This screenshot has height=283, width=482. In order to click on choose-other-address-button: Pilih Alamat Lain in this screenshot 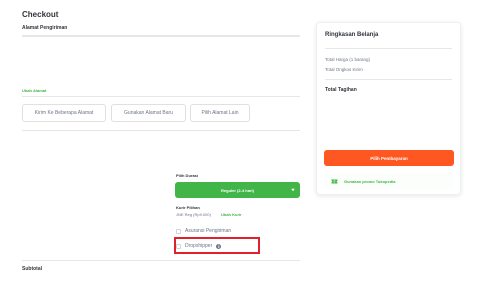, I will do `click(220, 113)`.